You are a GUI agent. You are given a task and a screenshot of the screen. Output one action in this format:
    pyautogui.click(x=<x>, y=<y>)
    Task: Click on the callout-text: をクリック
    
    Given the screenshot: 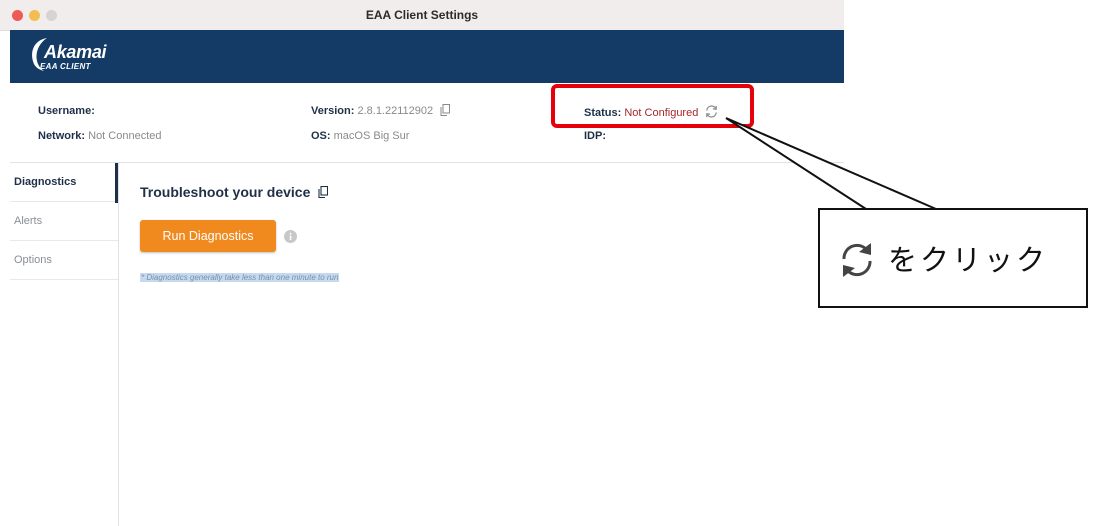 What is the action you would take?
    pyautogui.click(x=968, y=261)
    